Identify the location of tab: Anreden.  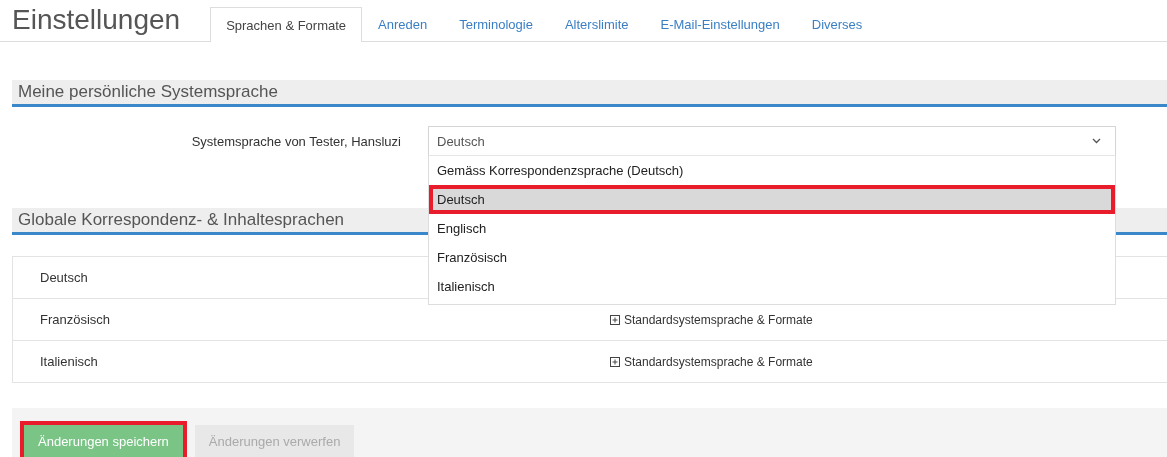
(403, 24).